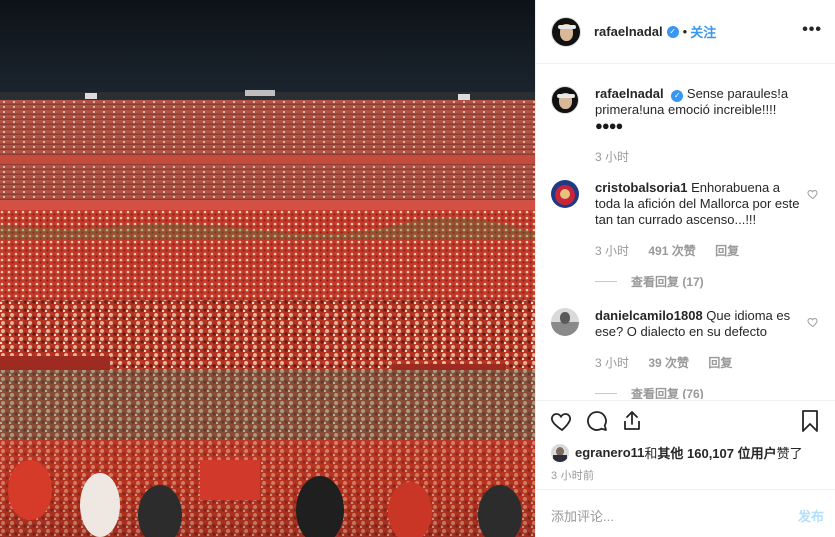 The height and width of the screenshot is (537, 835). Describe the element at coordinates (810, 421) in the screenshot. I see `bookmark-icon` at that location.